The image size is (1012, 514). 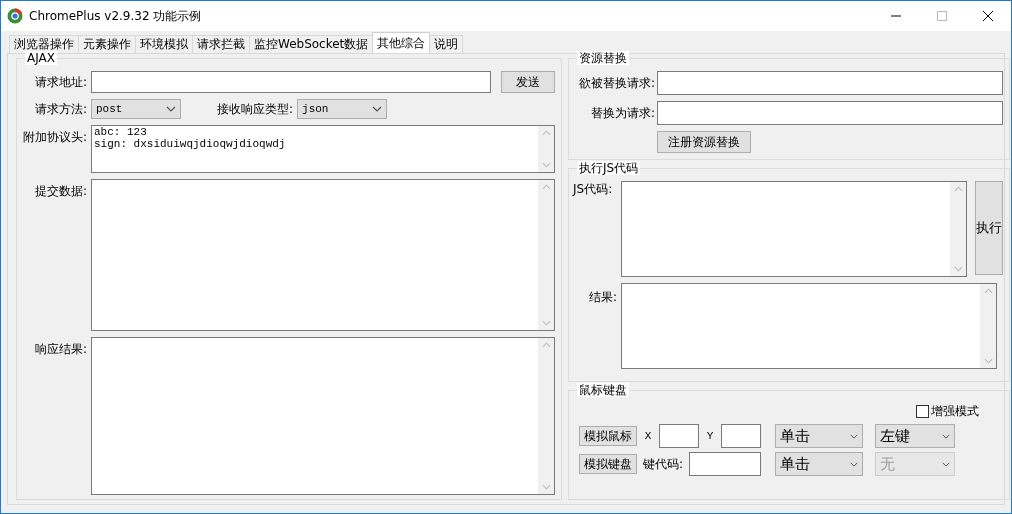 I want to click on url-field, so click(x=291, y=82).